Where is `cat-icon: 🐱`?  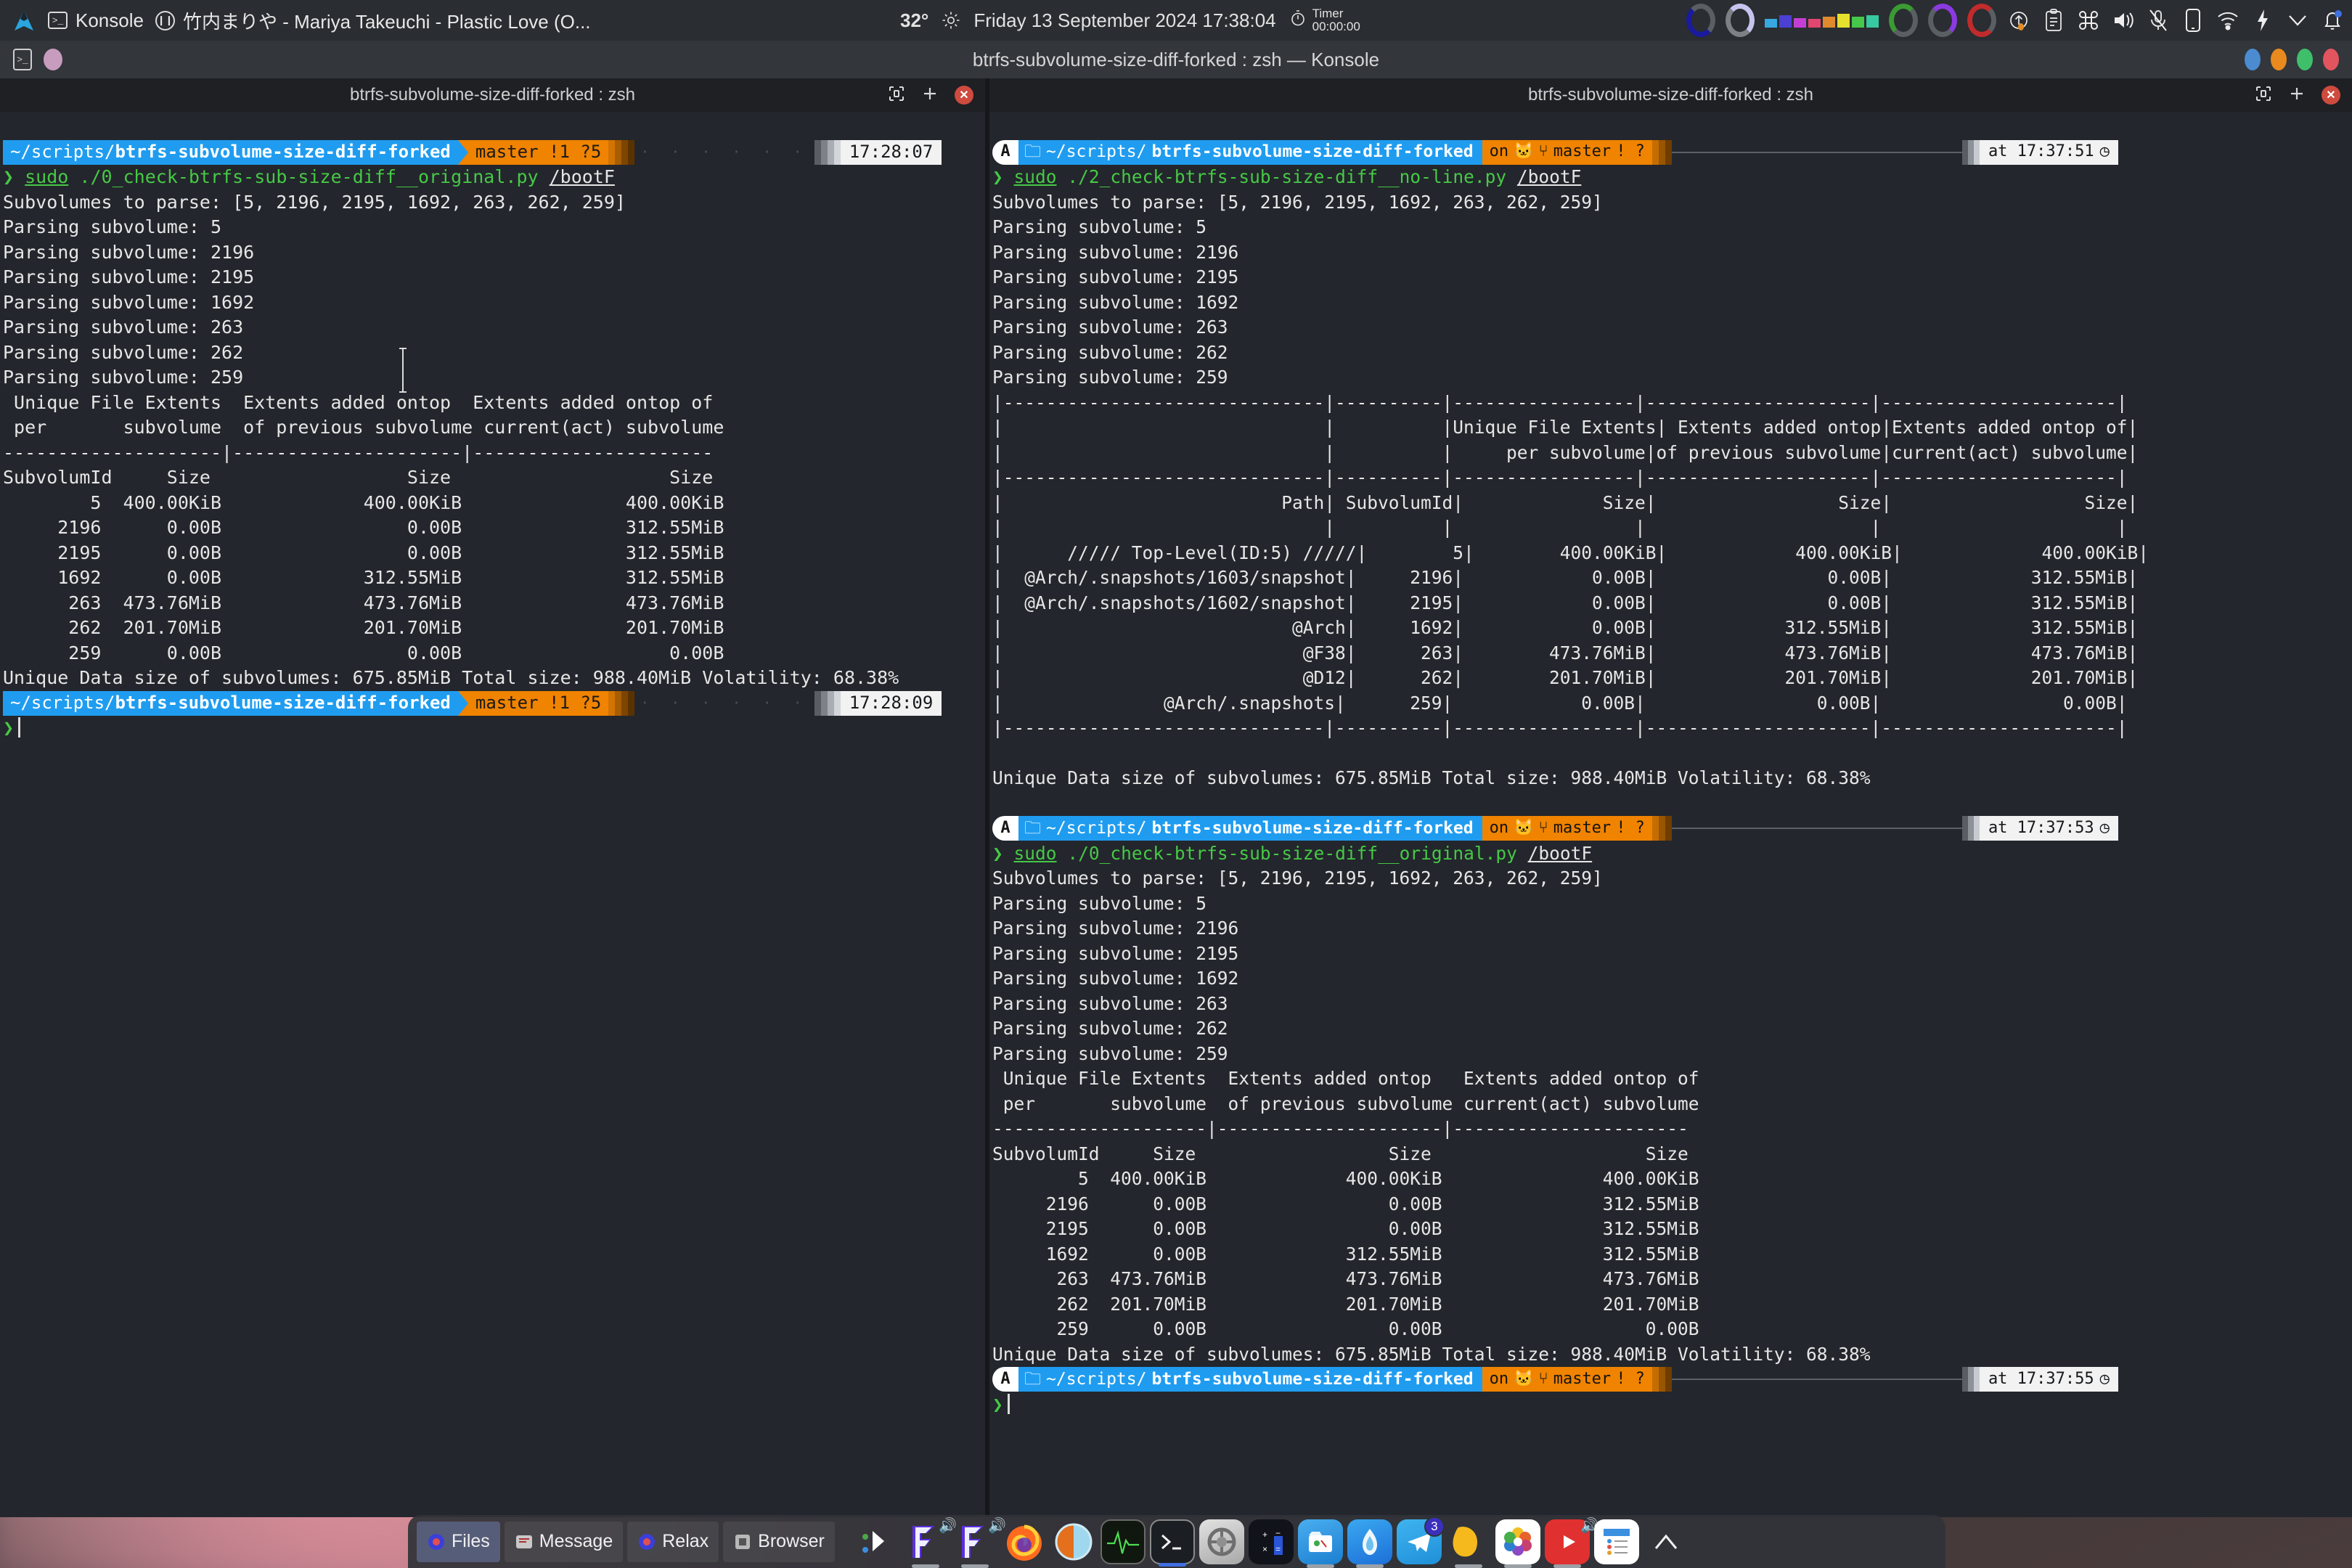
cat-icon: 🐱 is located at coordinates (1524, 152).